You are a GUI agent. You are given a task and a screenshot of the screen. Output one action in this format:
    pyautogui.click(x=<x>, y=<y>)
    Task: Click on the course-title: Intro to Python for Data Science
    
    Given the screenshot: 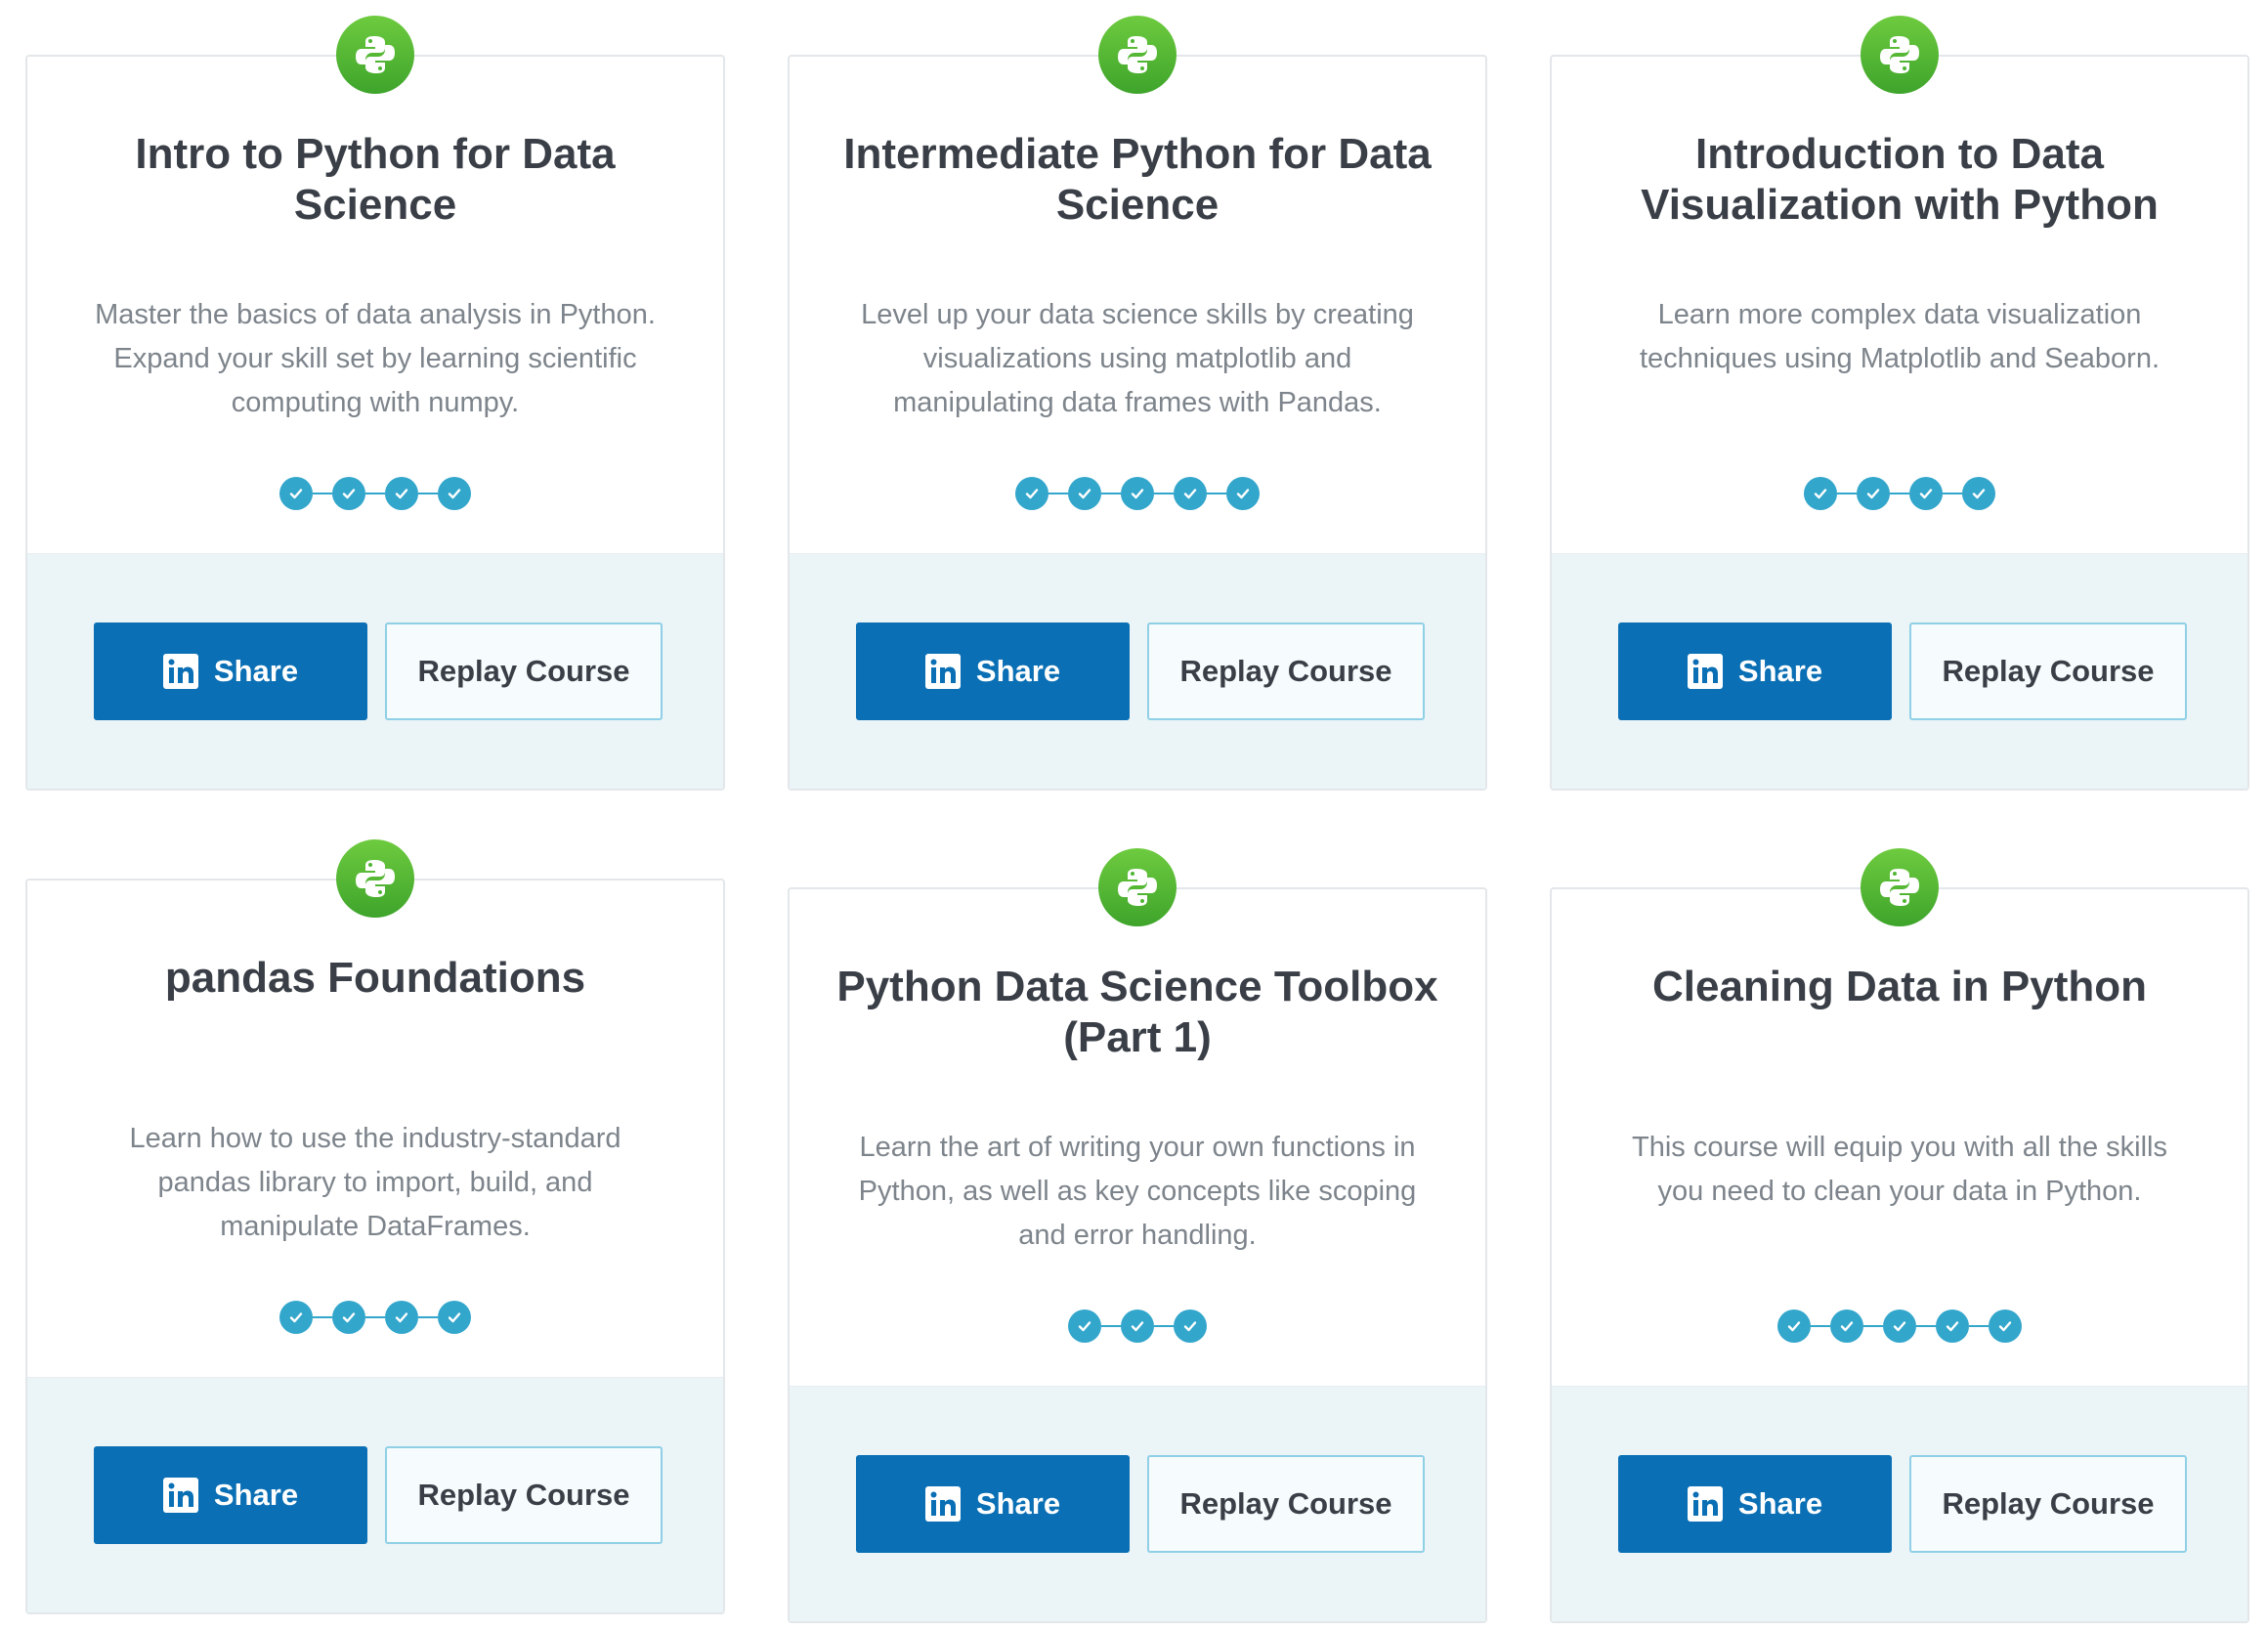 What is the action you would take?
    pyautogui.click(x=375, y=180)
    